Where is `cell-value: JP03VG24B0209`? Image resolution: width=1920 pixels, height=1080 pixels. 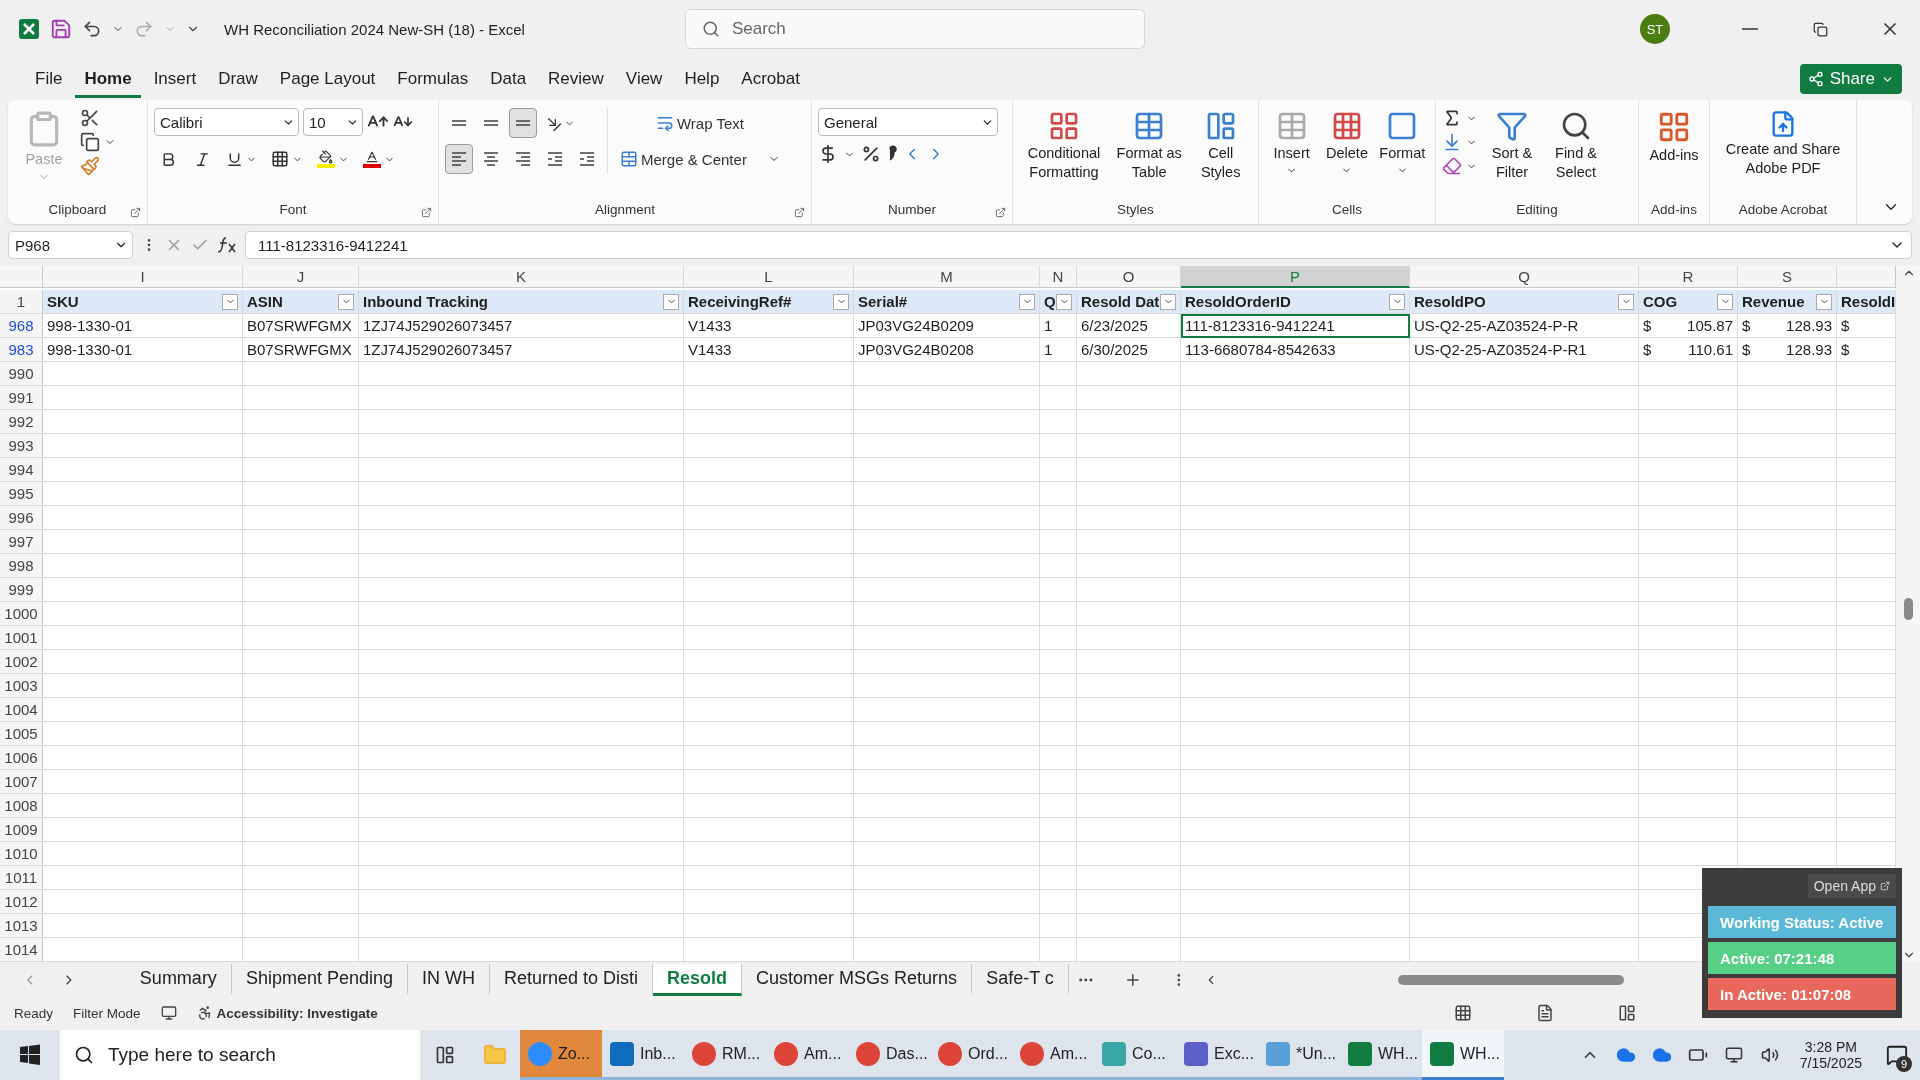
cell-value: JP03VG24B0209 is located at coordinates (916, 325).